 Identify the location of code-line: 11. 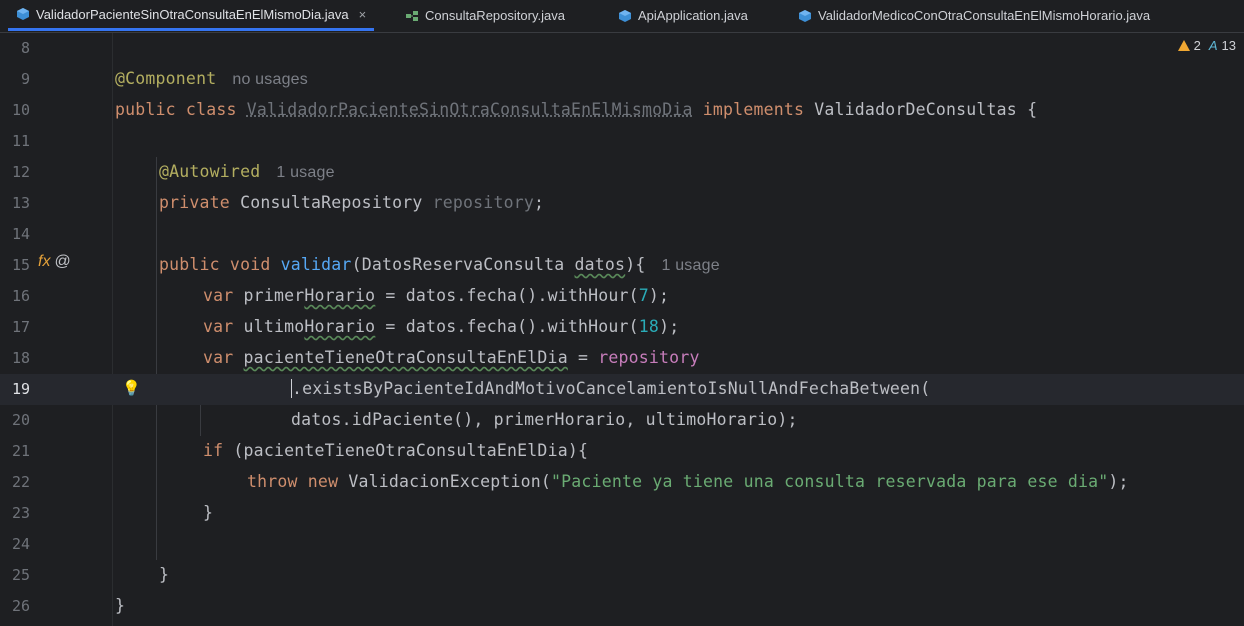
(622, 141).